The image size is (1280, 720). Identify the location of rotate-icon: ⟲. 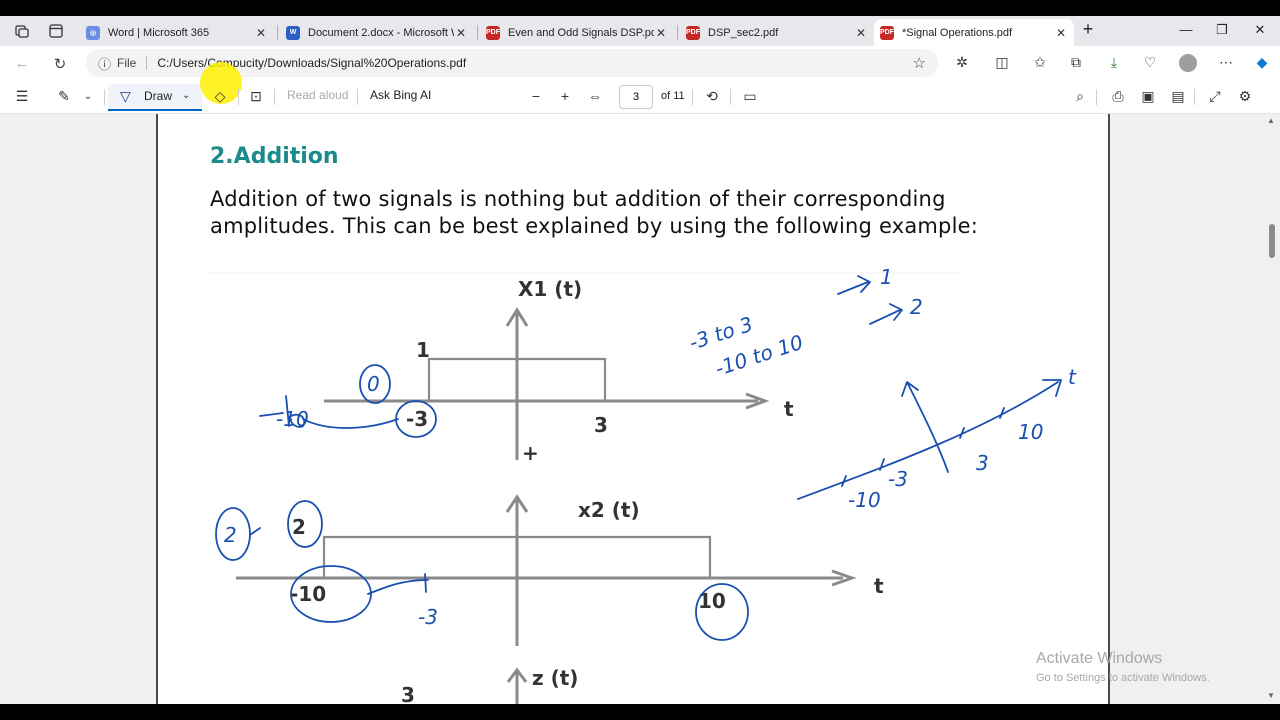
(712, 96).